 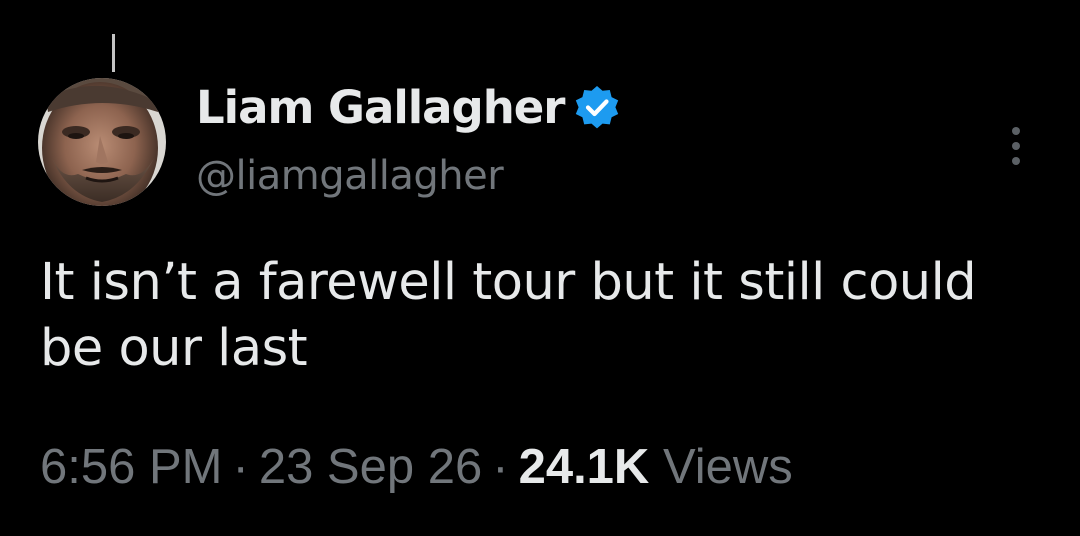 What do you see at coordinates (370, 467) in the screenshot?
I see `tweet-date: 23 Sep 26` at bounding box center [370, 467].